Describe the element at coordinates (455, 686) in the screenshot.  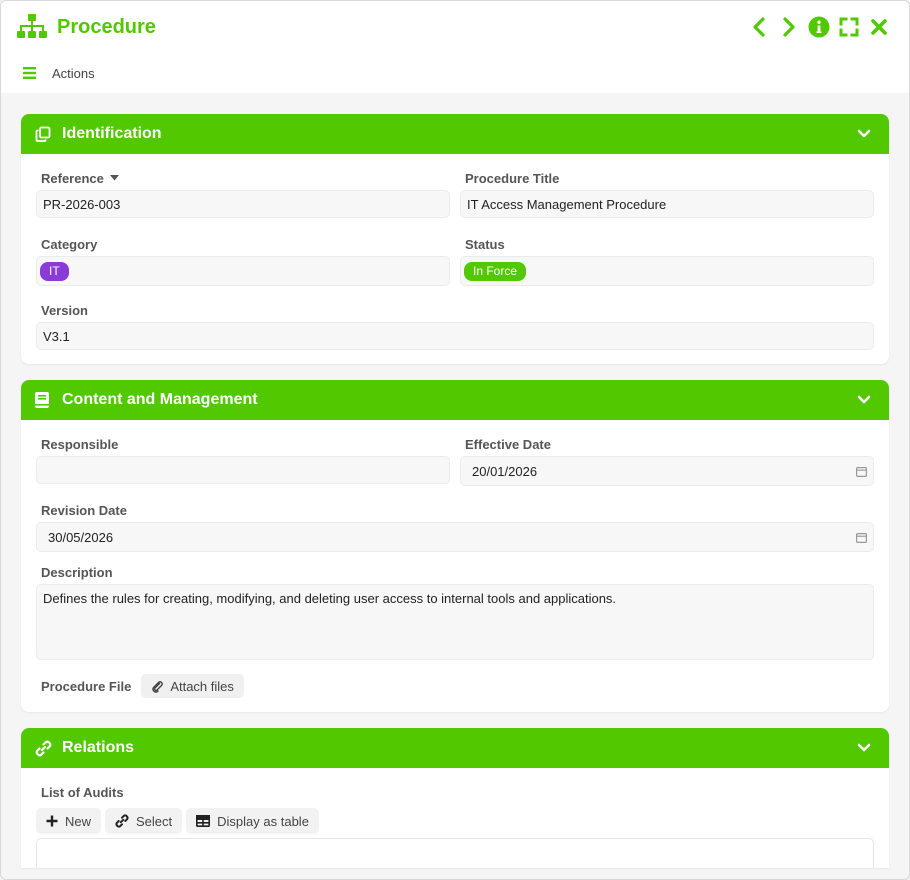
I see `procedure-file-row: Procedure File Attach files` at that location.